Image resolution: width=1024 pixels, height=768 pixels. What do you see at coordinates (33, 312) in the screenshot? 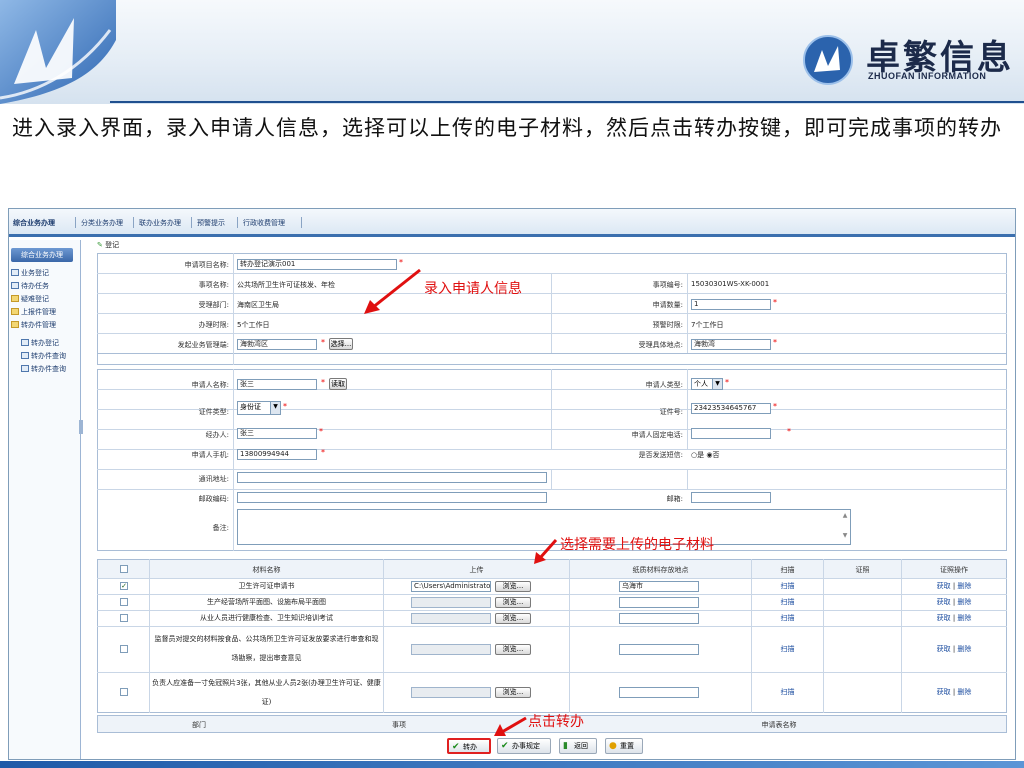
I see `sidebar-item-report: 上报件管理` at bounding box center [33, 312].